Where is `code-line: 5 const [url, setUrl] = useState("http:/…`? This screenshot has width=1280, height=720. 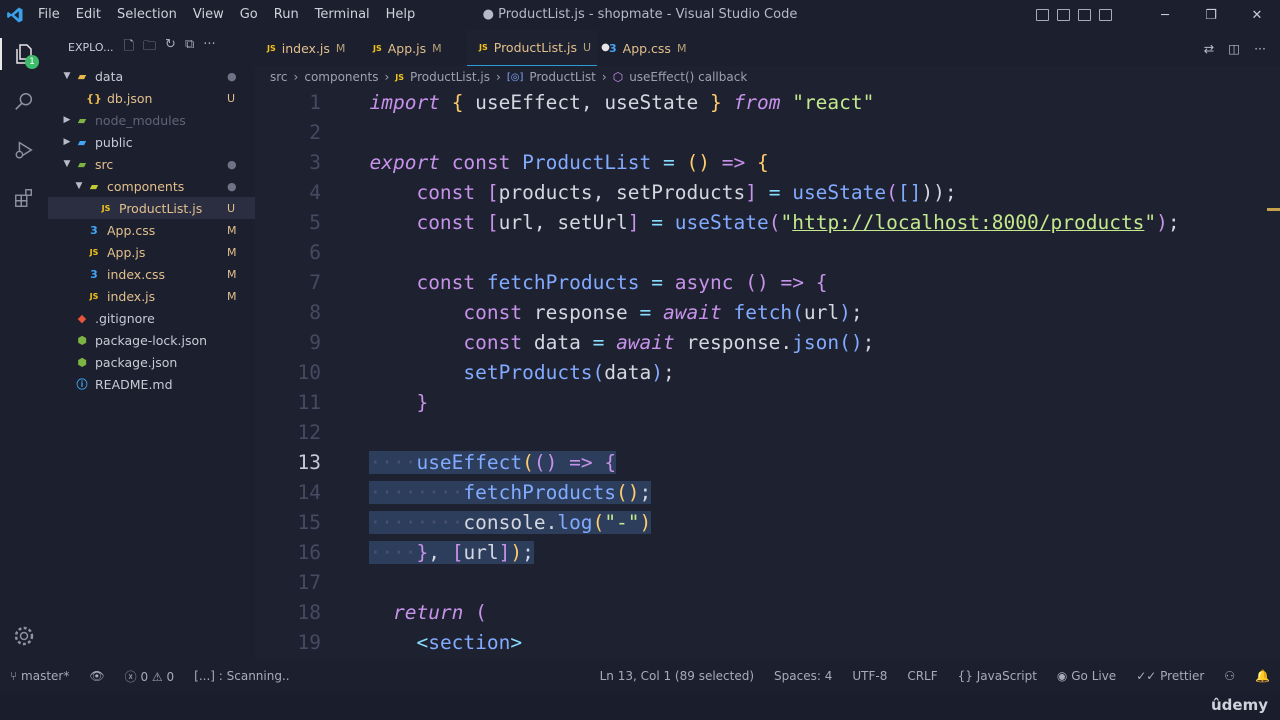 code-line: 5 const [url, setUrl] = useState("http:/… is located at coordinates (760, 223).